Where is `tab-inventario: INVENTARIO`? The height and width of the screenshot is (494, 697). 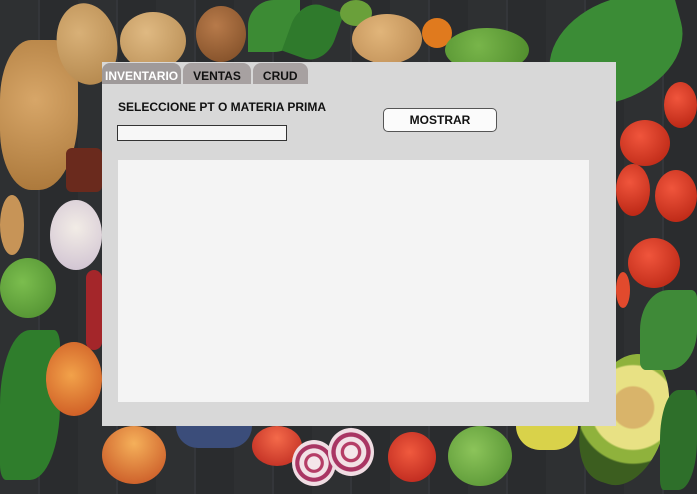 tab-inventario: INVENTARIO is located at coordinates (142, 73).